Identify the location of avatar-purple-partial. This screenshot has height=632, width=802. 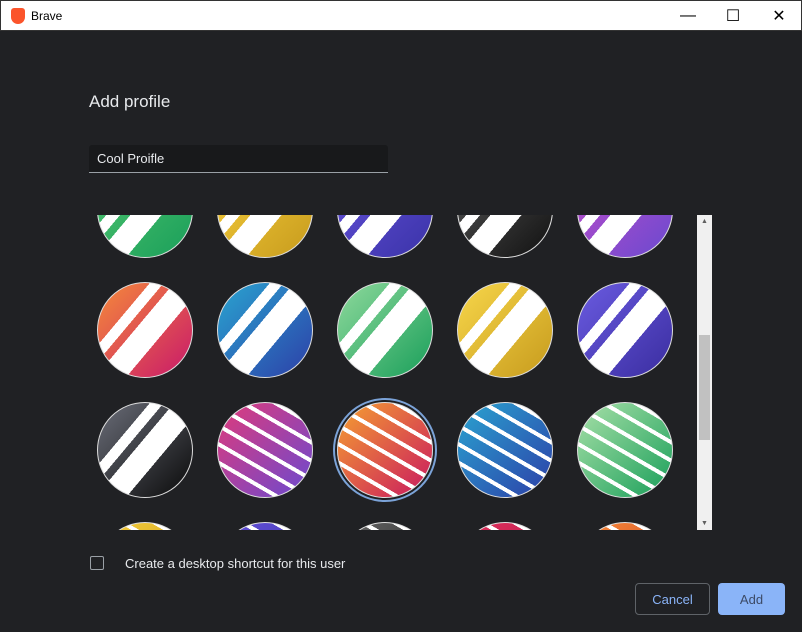
(265, 526).